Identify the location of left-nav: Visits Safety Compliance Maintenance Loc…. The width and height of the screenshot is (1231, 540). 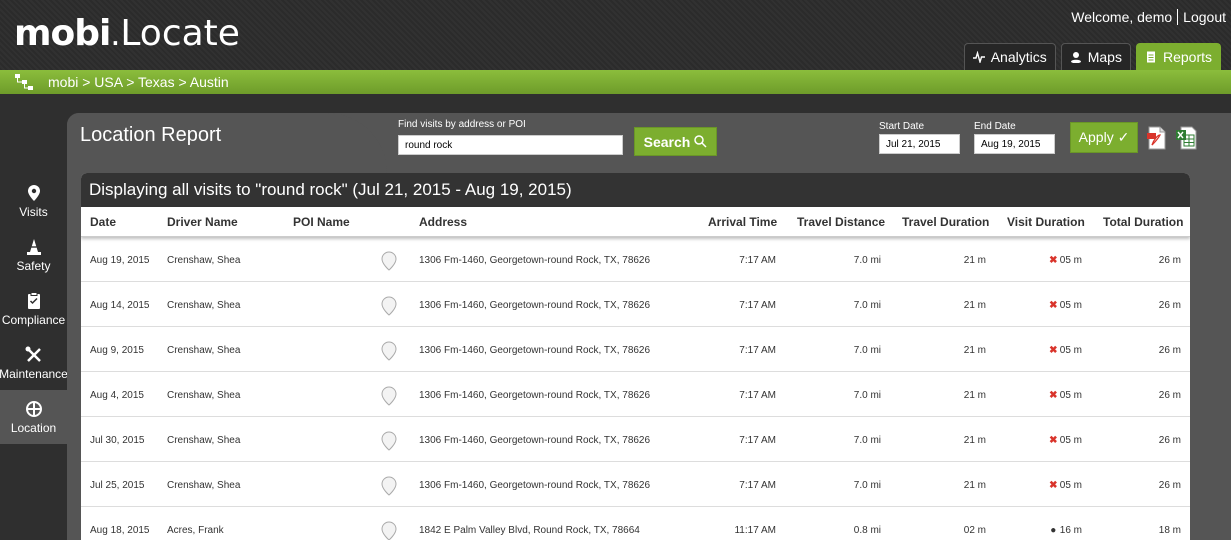
(34, 309).